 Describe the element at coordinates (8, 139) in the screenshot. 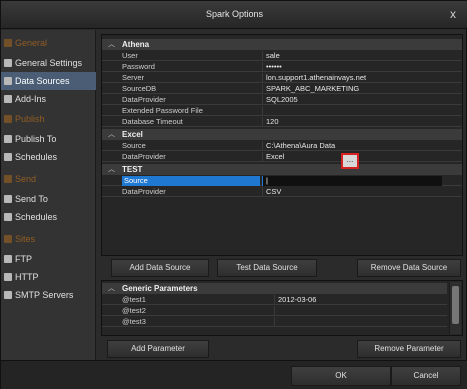

I see `publish-to-icon` at that location.